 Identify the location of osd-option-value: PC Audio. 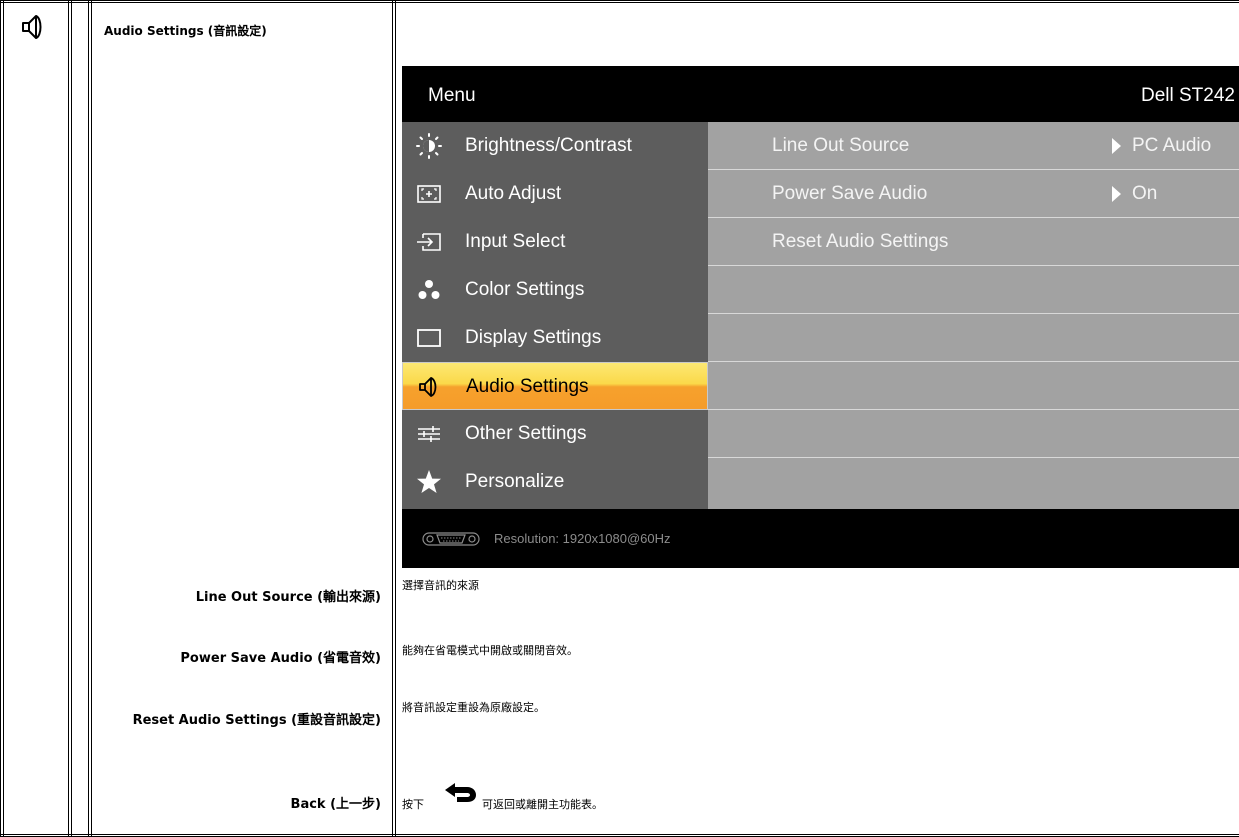
(1172, 145).